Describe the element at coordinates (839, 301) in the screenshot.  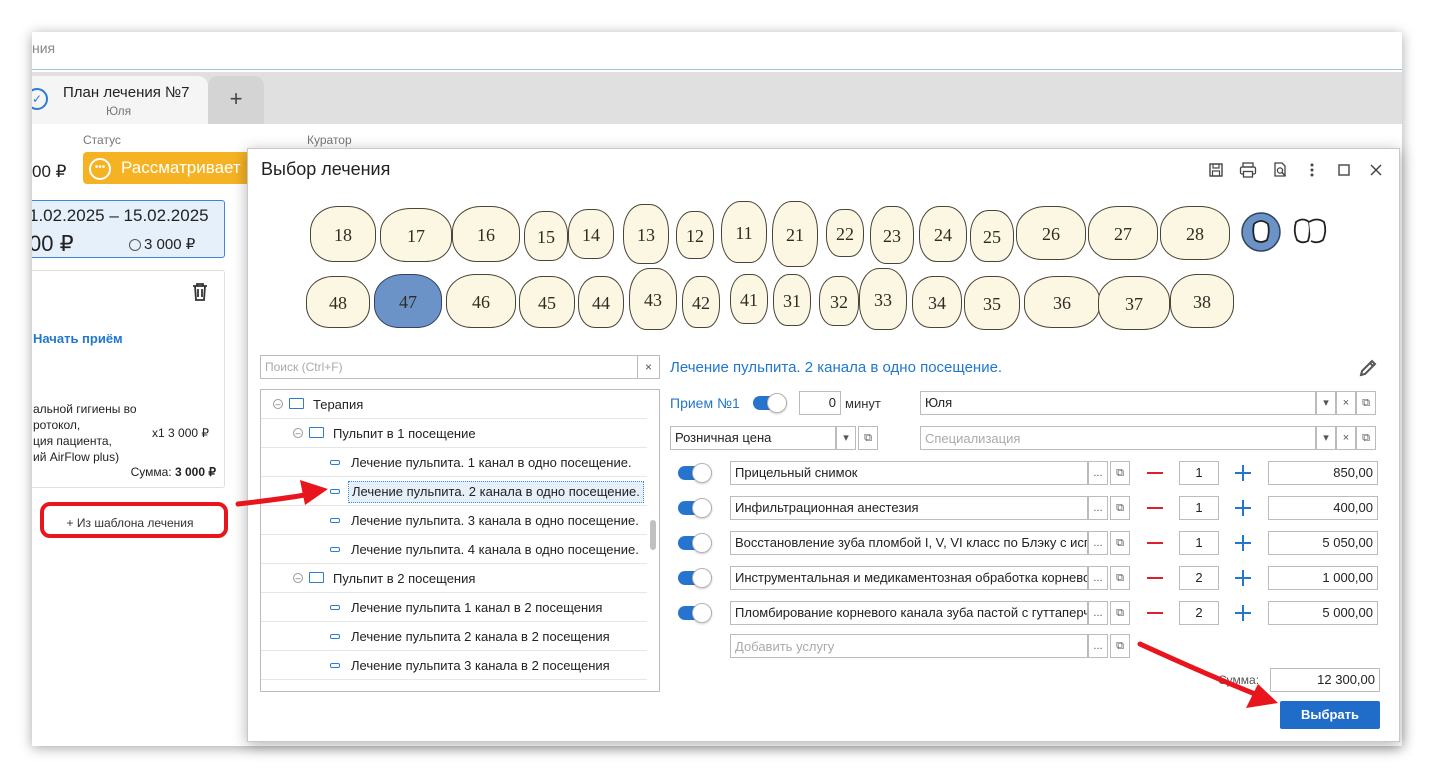
I see `tooth-32: 32` at that location.